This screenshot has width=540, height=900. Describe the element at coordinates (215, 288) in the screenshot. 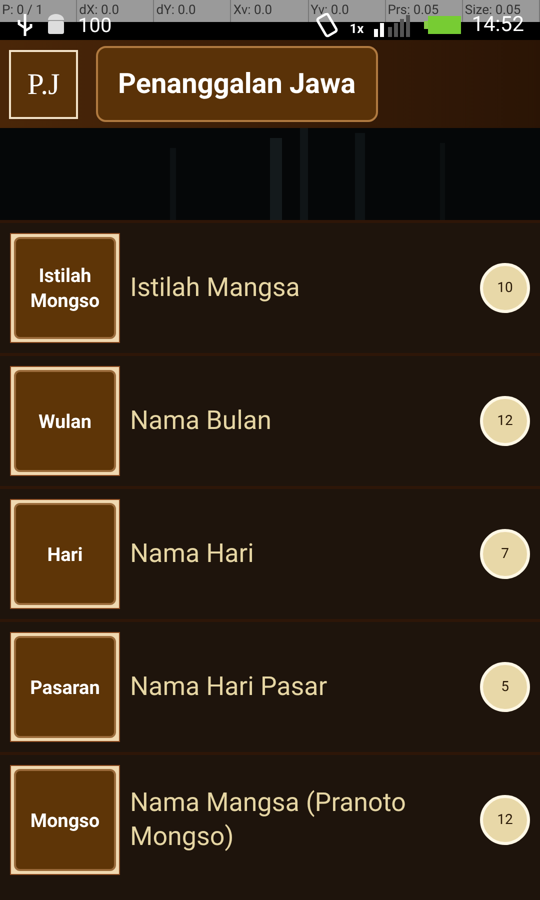

I see `item-title: Istilah Mangsa` at that location.